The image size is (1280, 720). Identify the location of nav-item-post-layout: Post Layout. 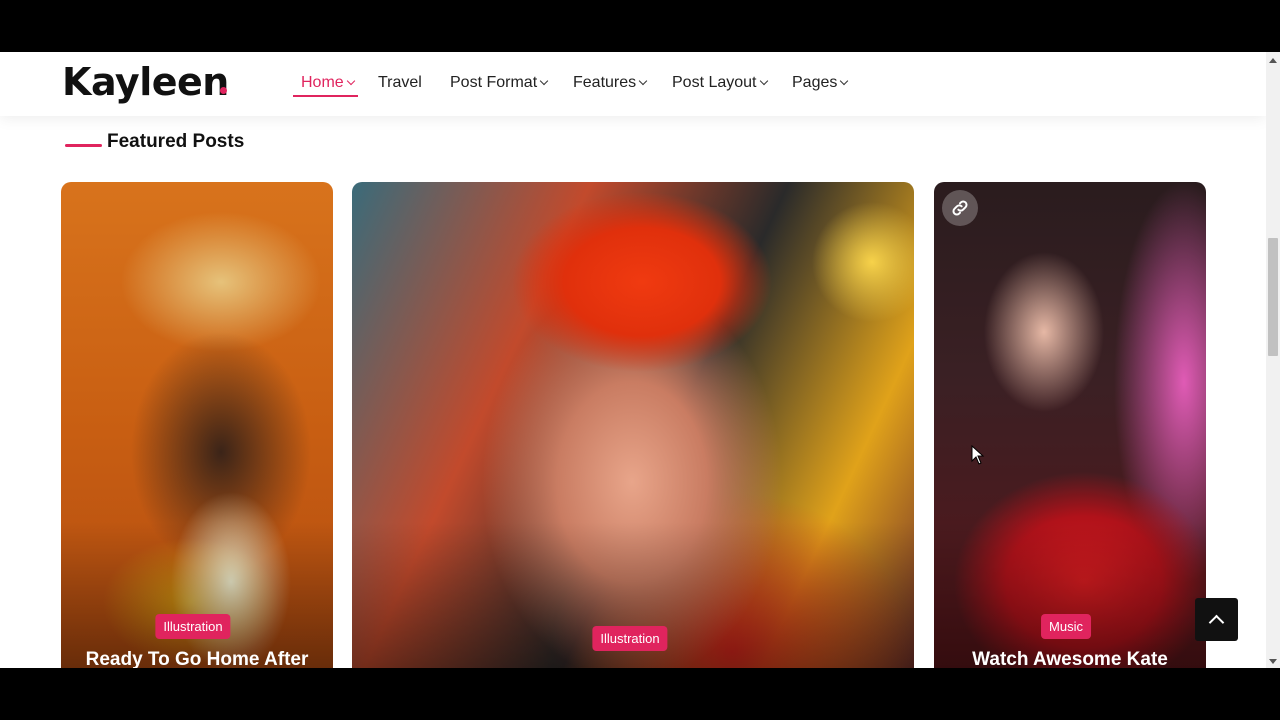
(720, 83).